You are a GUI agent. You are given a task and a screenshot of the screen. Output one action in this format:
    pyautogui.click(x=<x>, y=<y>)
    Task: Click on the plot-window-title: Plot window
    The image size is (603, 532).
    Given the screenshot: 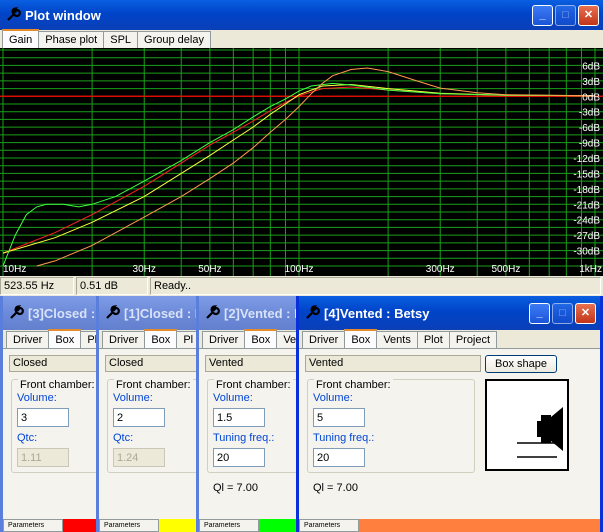 What is the action you would take?
    pyautogui.click(x=63, y=15)
    